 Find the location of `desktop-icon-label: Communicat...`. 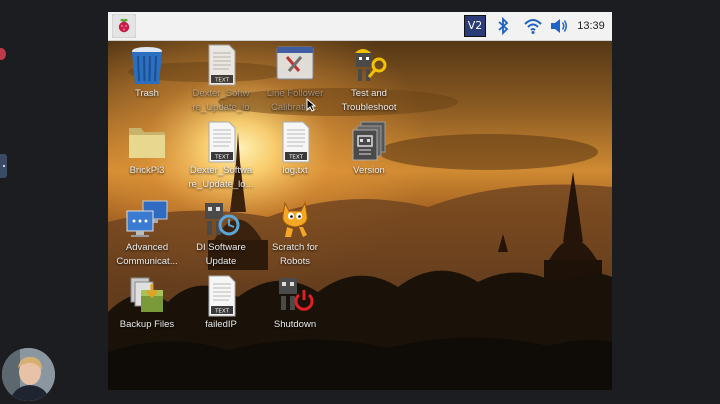

desktop-icon-label: Communicat... is located at coordinates (147, 261).